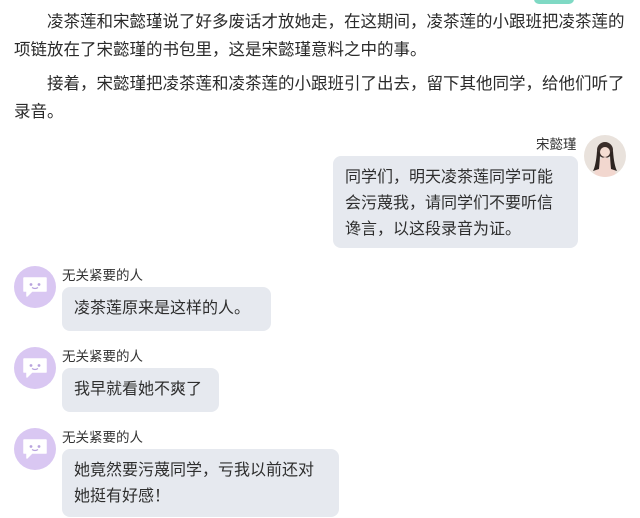 This screenshot has width=640, height=518. What do you see at coordinates (554, 2) in the screenshot?
I see `top-accent-bar` at bounding box center [554, 2].